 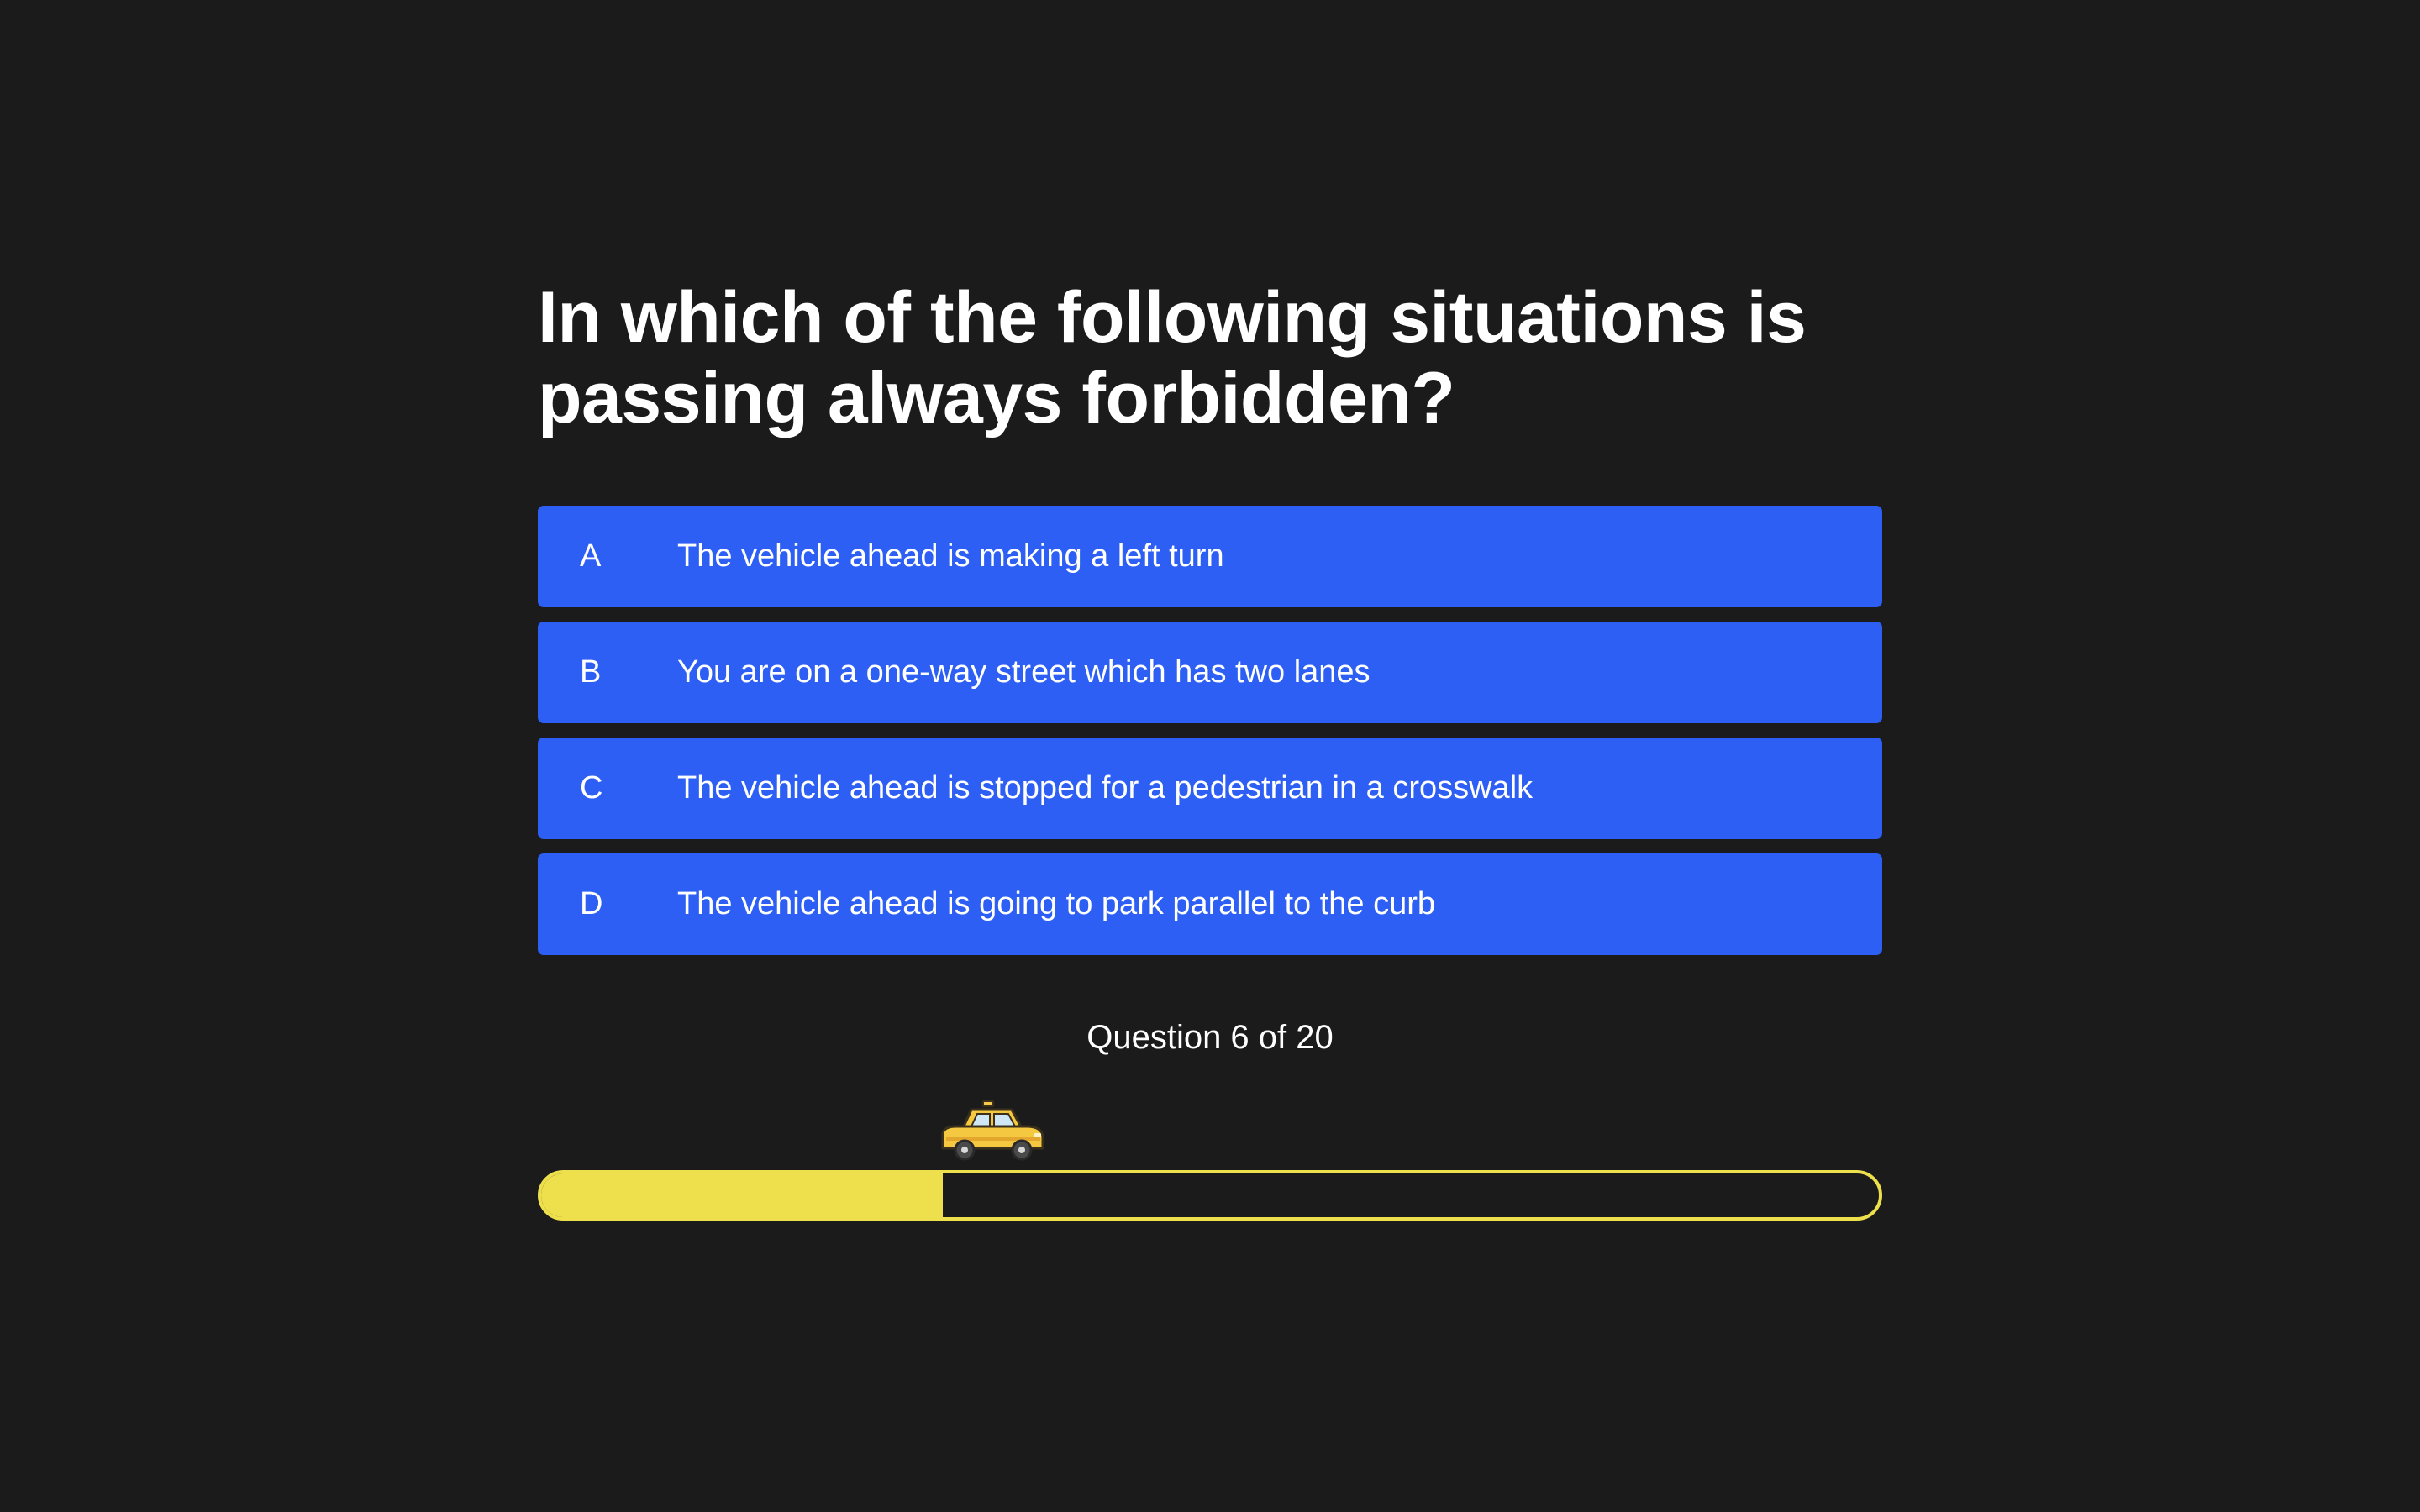 I want to click on progress-area, so click(x=1210, y=1163).